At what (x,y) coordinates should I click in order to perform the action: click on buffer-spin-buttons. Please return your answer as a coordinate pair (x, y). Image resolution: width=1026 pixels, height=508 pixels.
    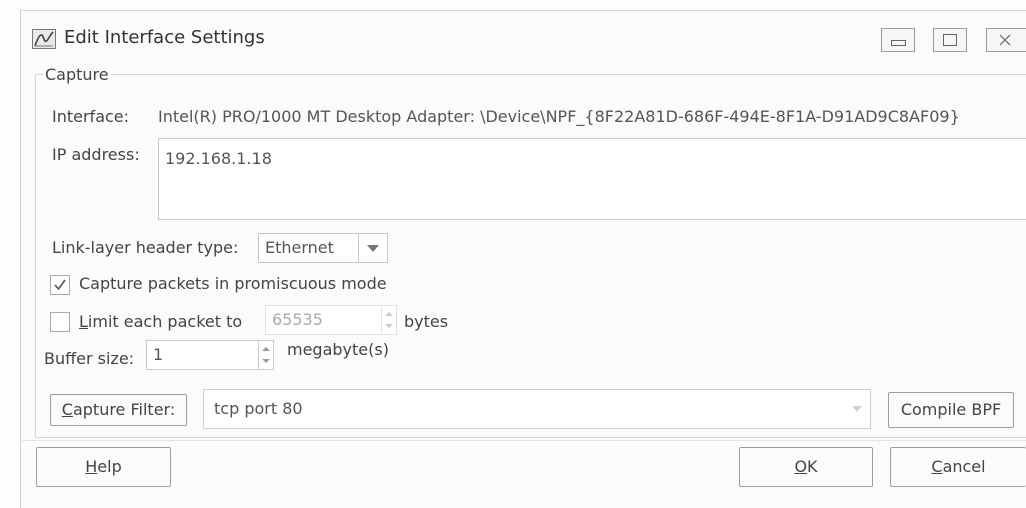
    Looking at the image, I should click on (265, 355).